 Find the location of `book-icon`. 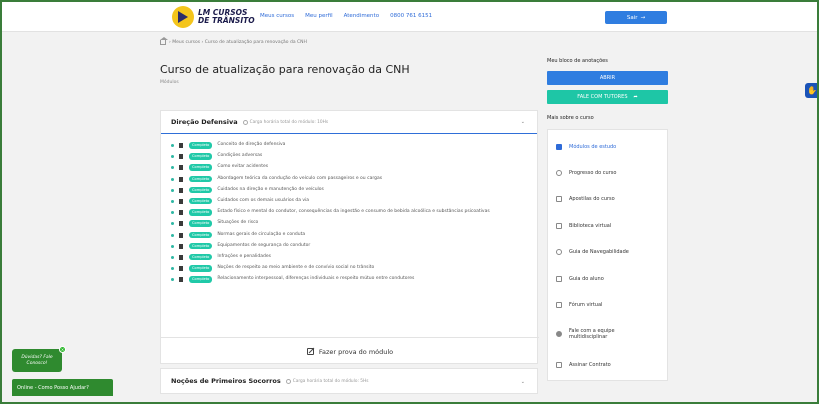

book-icon is located at coordinates (559, 199).